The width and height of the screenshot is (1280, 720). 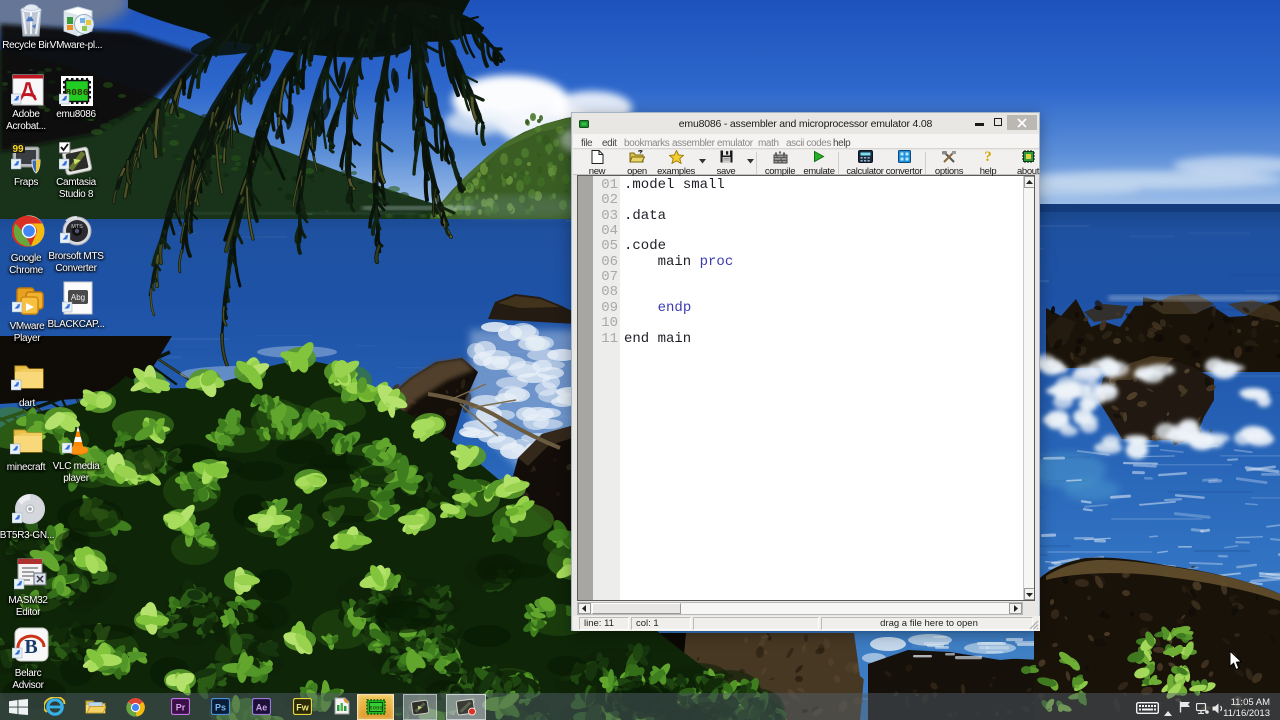 I want to click on svg-text: Fw, so click(x=302, y=708).